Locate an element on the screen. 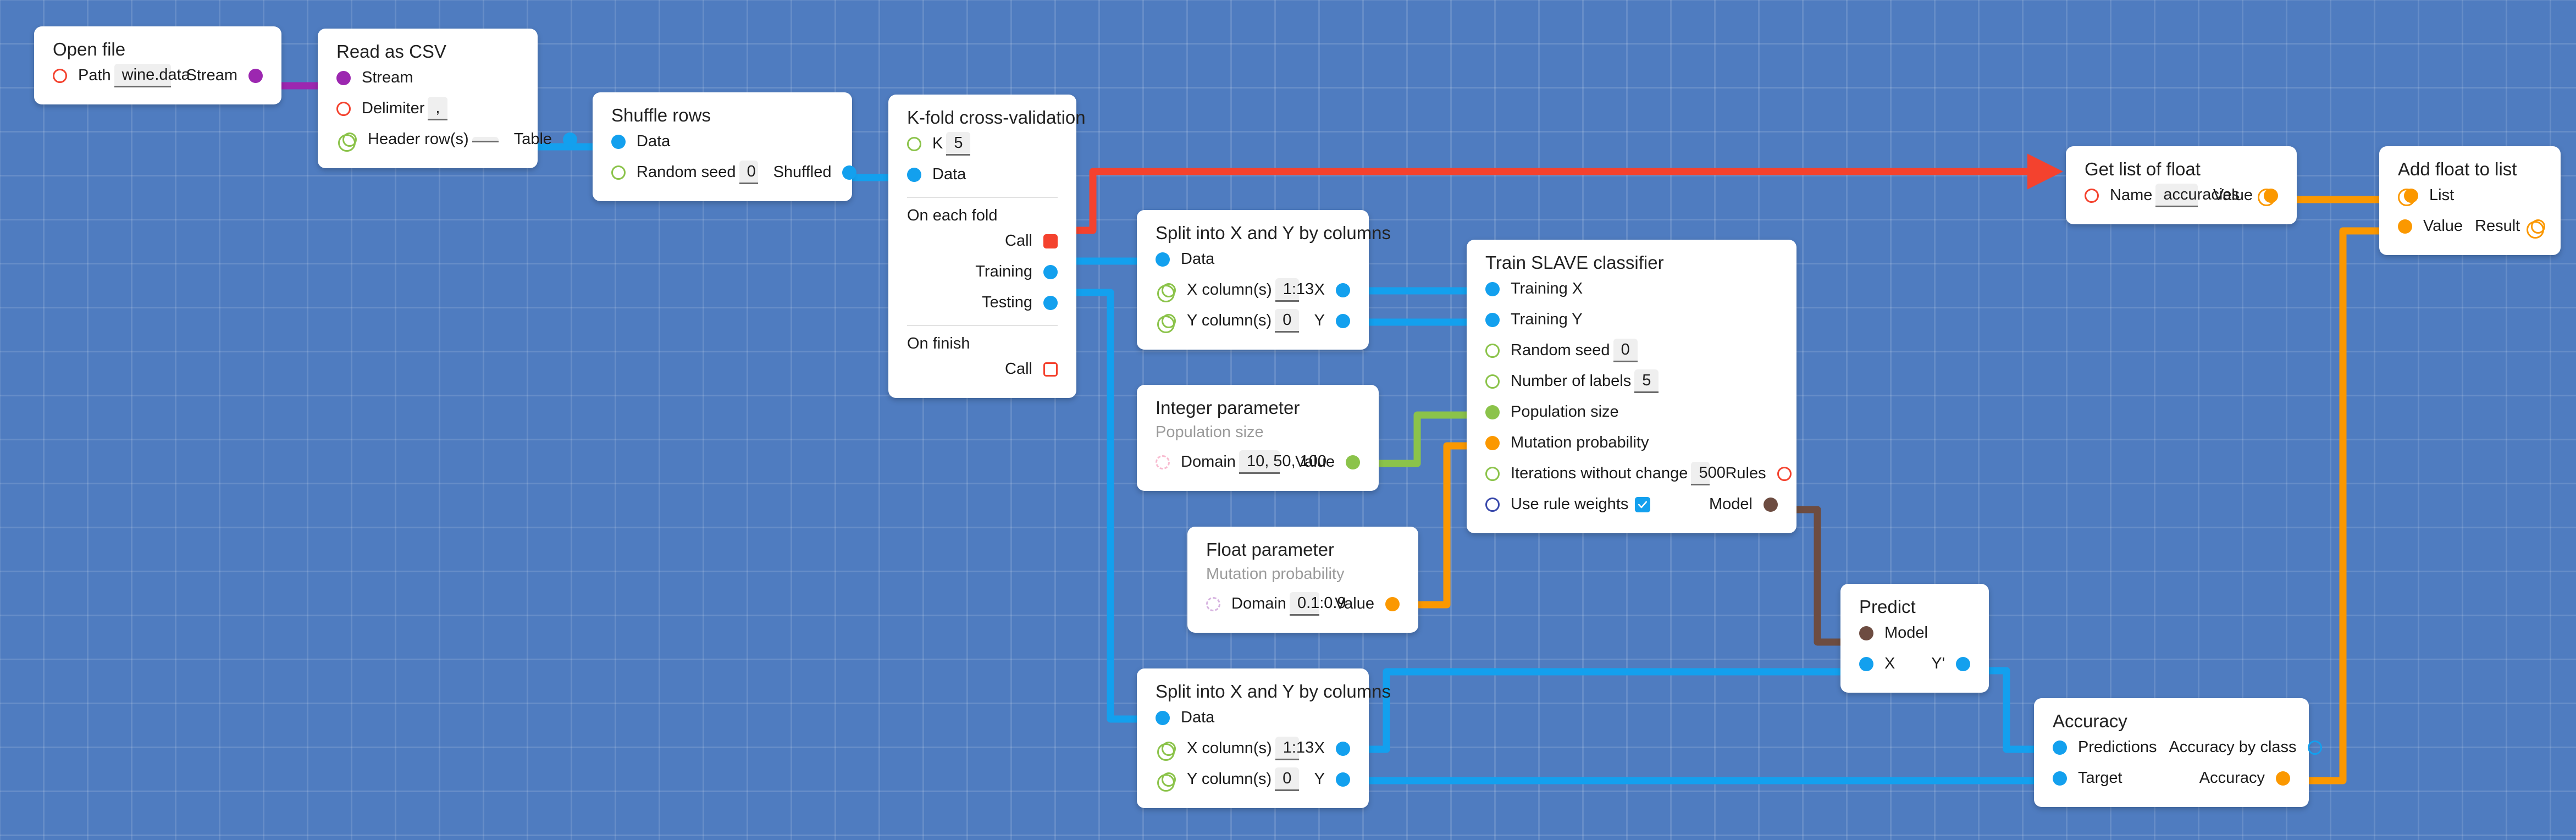  port-row-call: Call is located at coordinates (982, 241).